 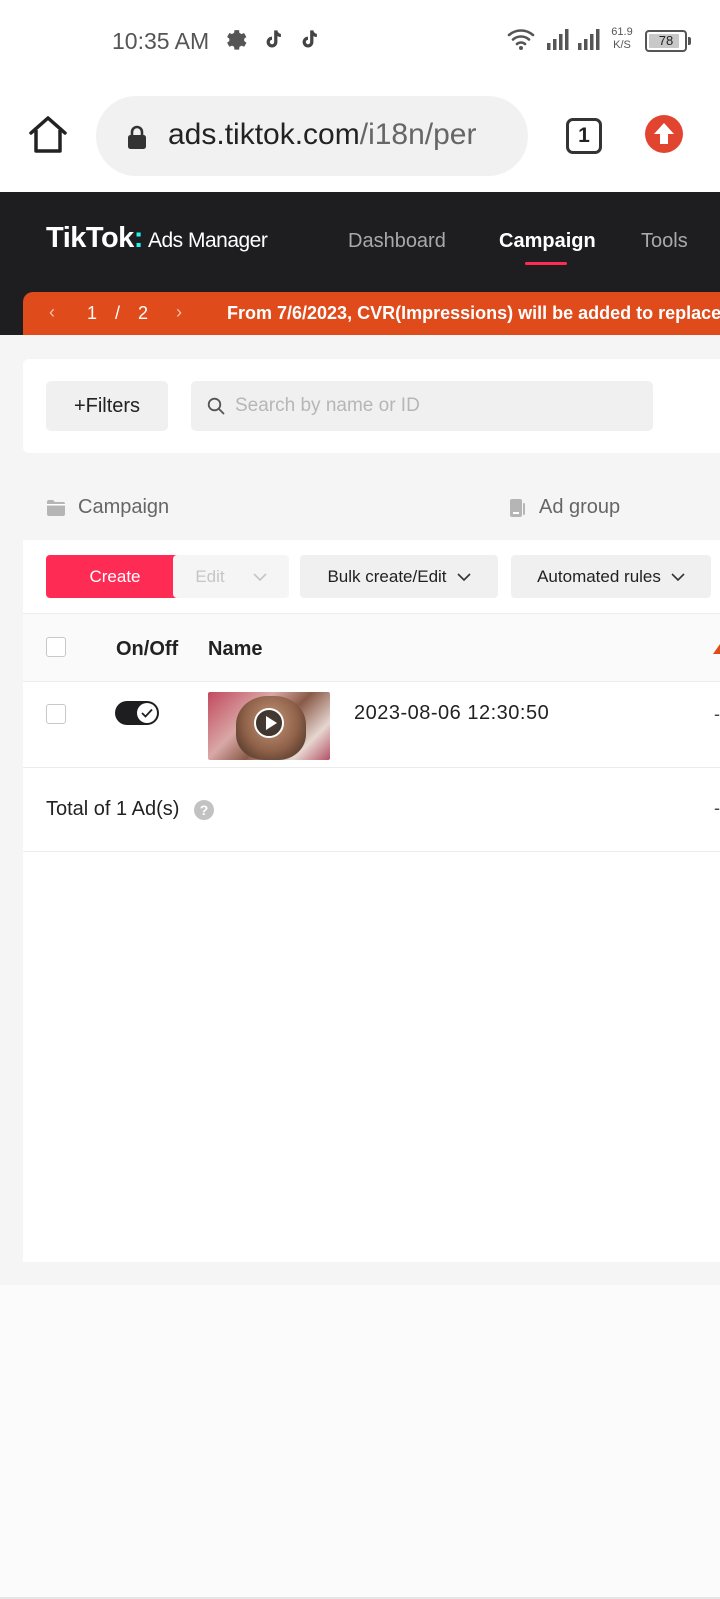 What do you see at coordinates (56, 647) in the screenshot?
I see `select-all-checkbox` at bounding box center [56, 647].